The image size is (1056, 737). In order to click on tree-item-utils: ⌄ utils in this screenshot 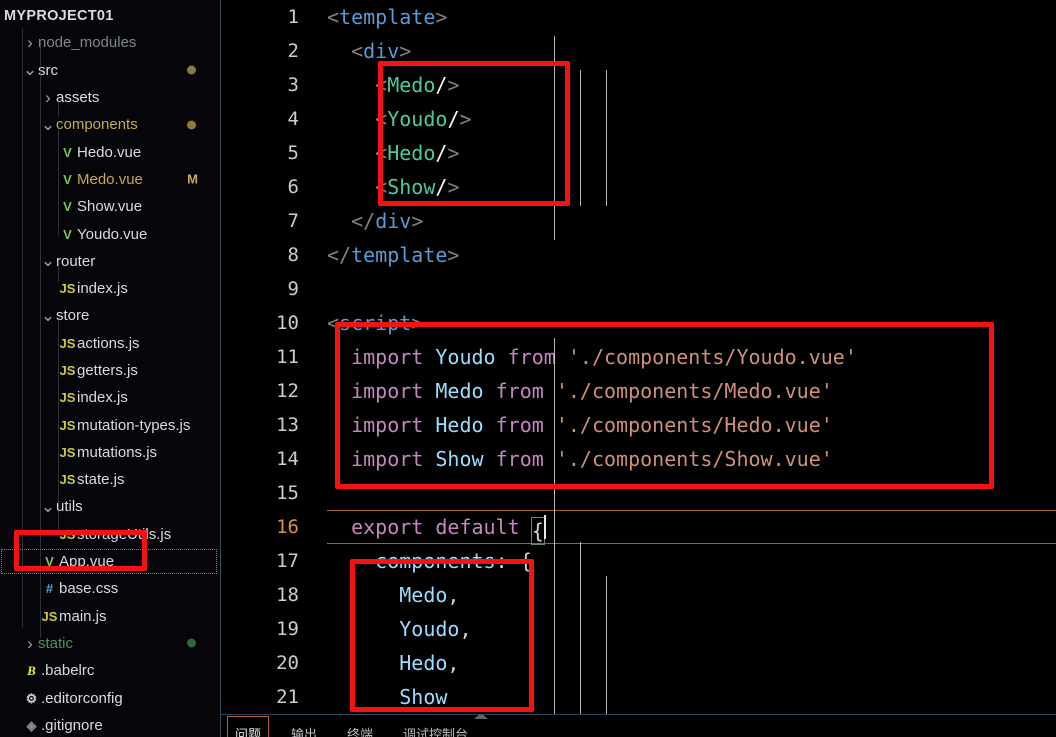, I will do `click(110, 506)`.